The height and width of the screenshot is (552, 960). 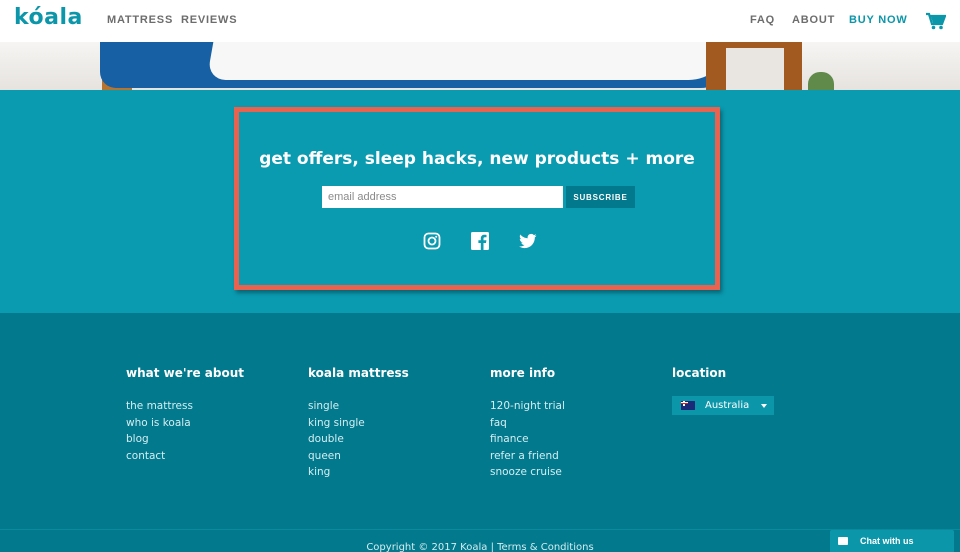 I want to click on footer-link: refer a friend, so click(x=527, y=456).